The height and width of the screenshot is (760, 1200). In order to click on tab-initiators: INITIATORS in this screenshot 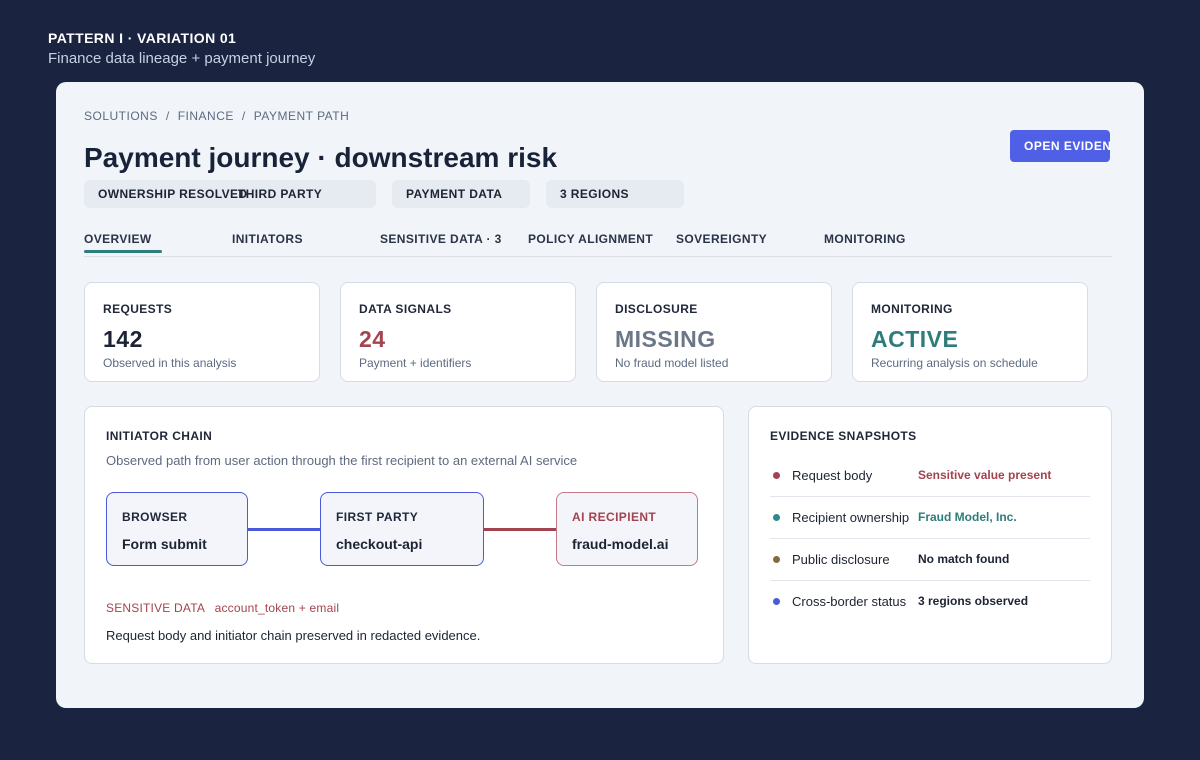, I will do `click(267, 239)`.